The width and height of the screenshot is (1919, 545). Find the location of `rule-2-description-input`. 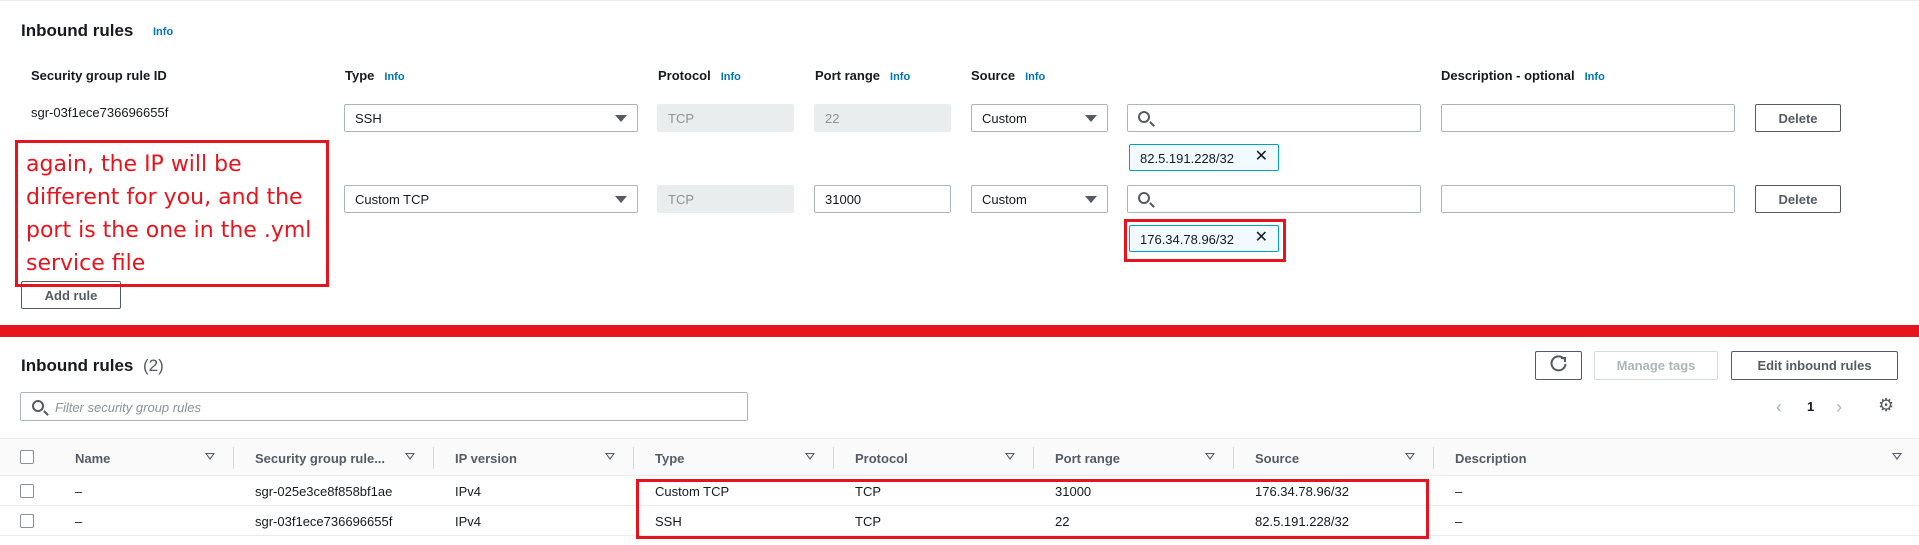

rule-2-description-input is located at coordinates (1588, 199).